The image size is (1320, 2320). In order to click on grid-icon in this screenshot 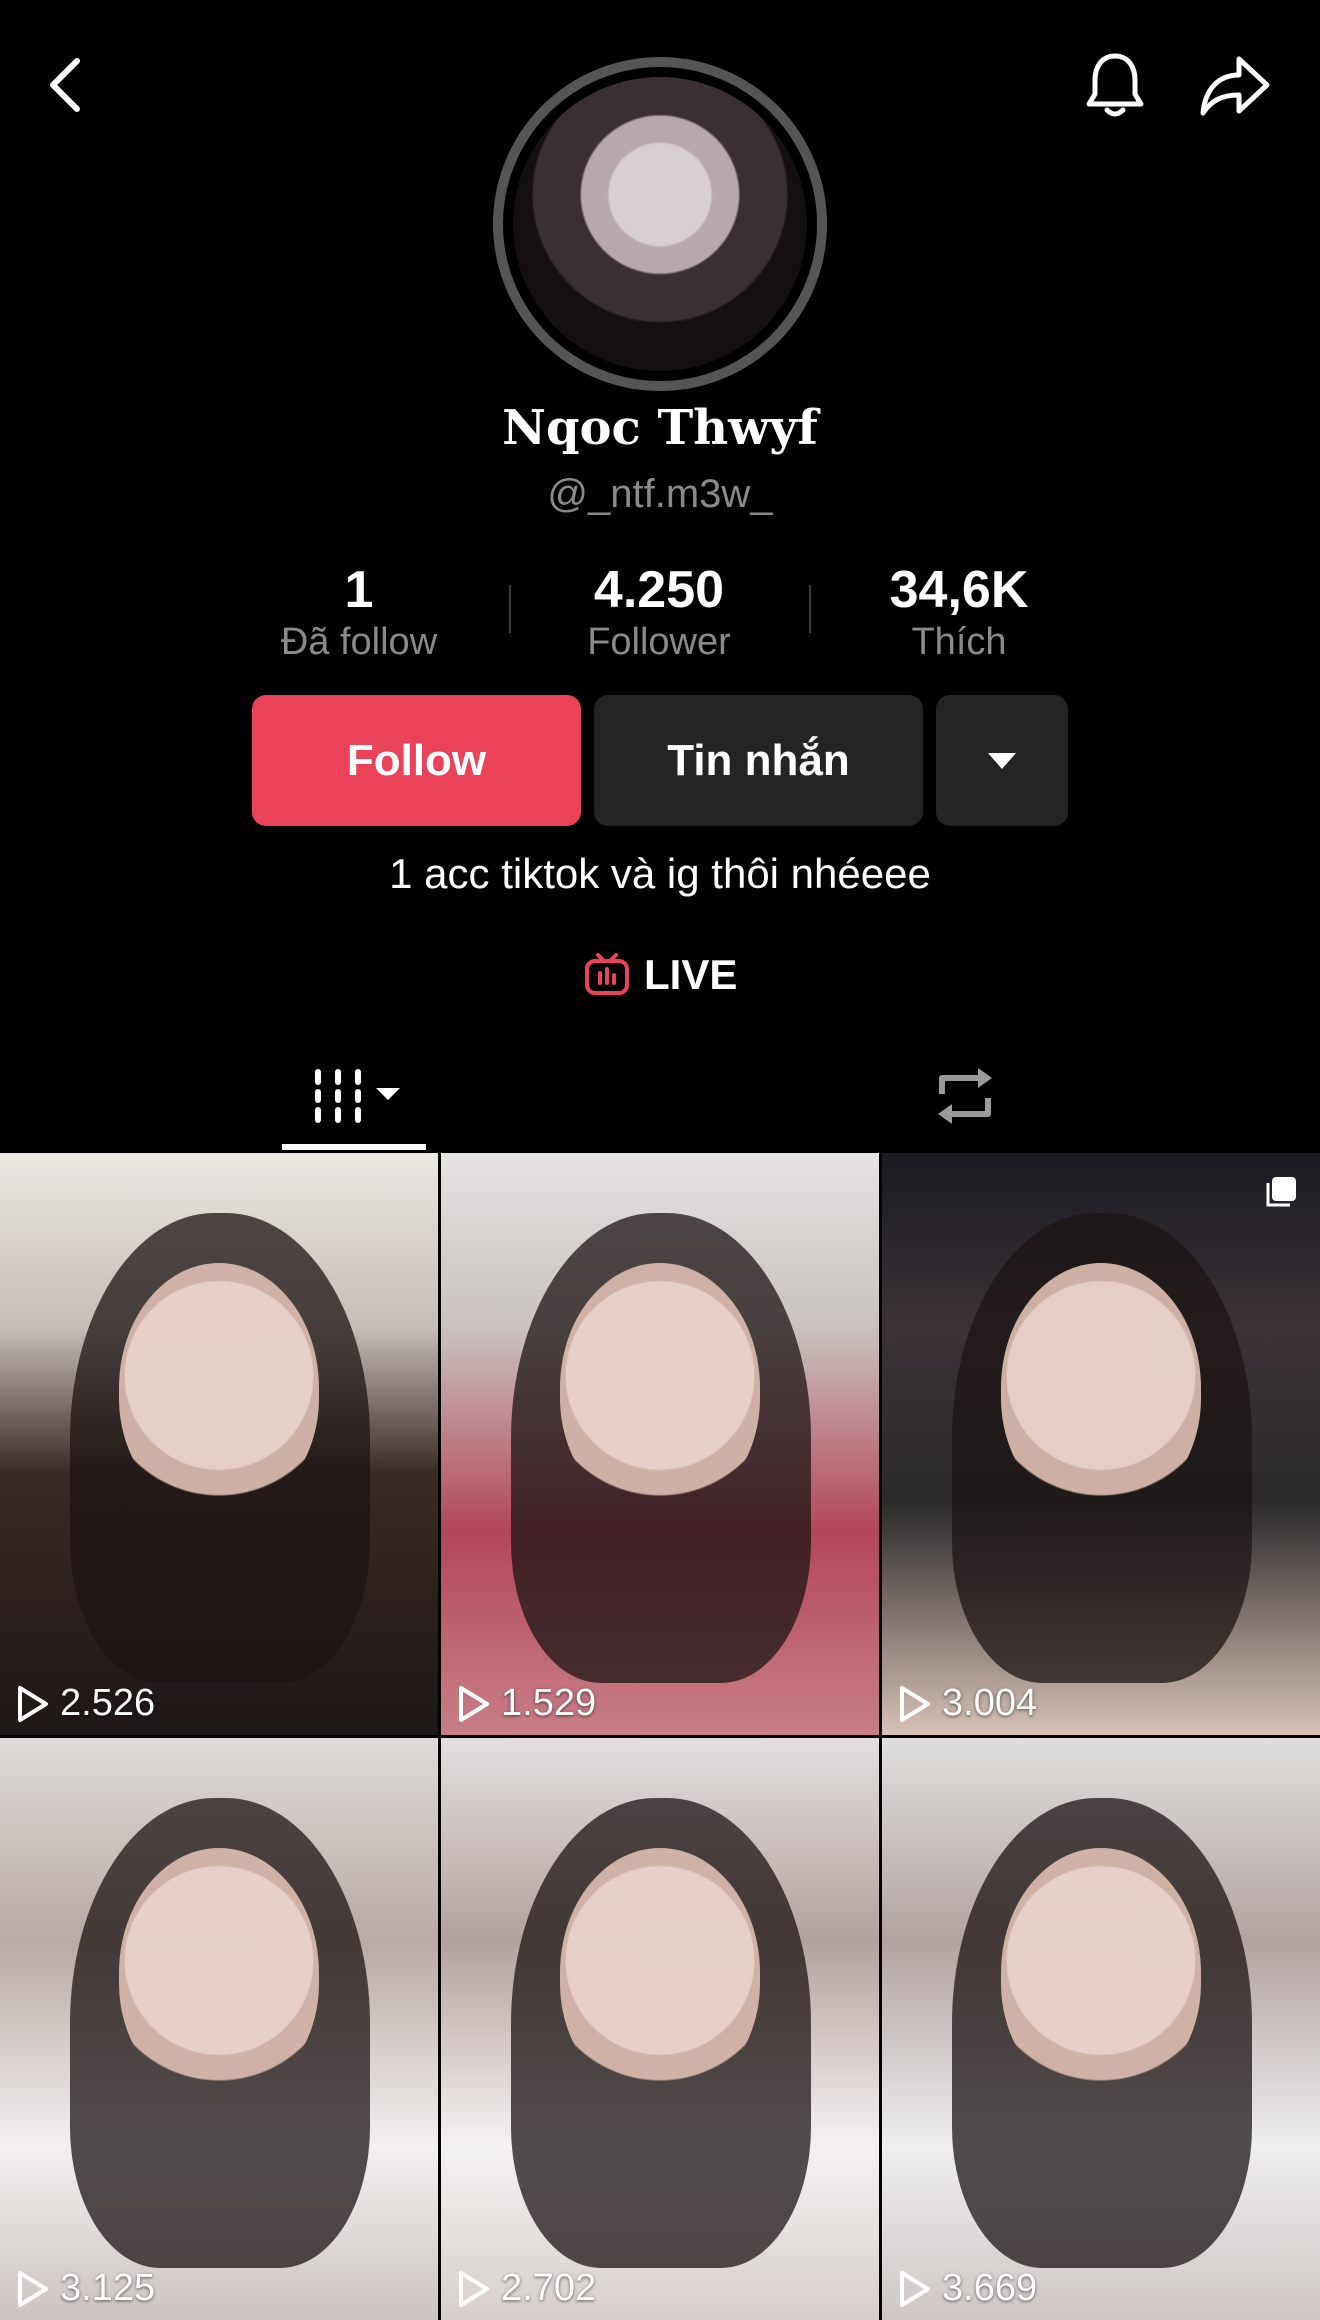, I will do `click(357, 1096)`.